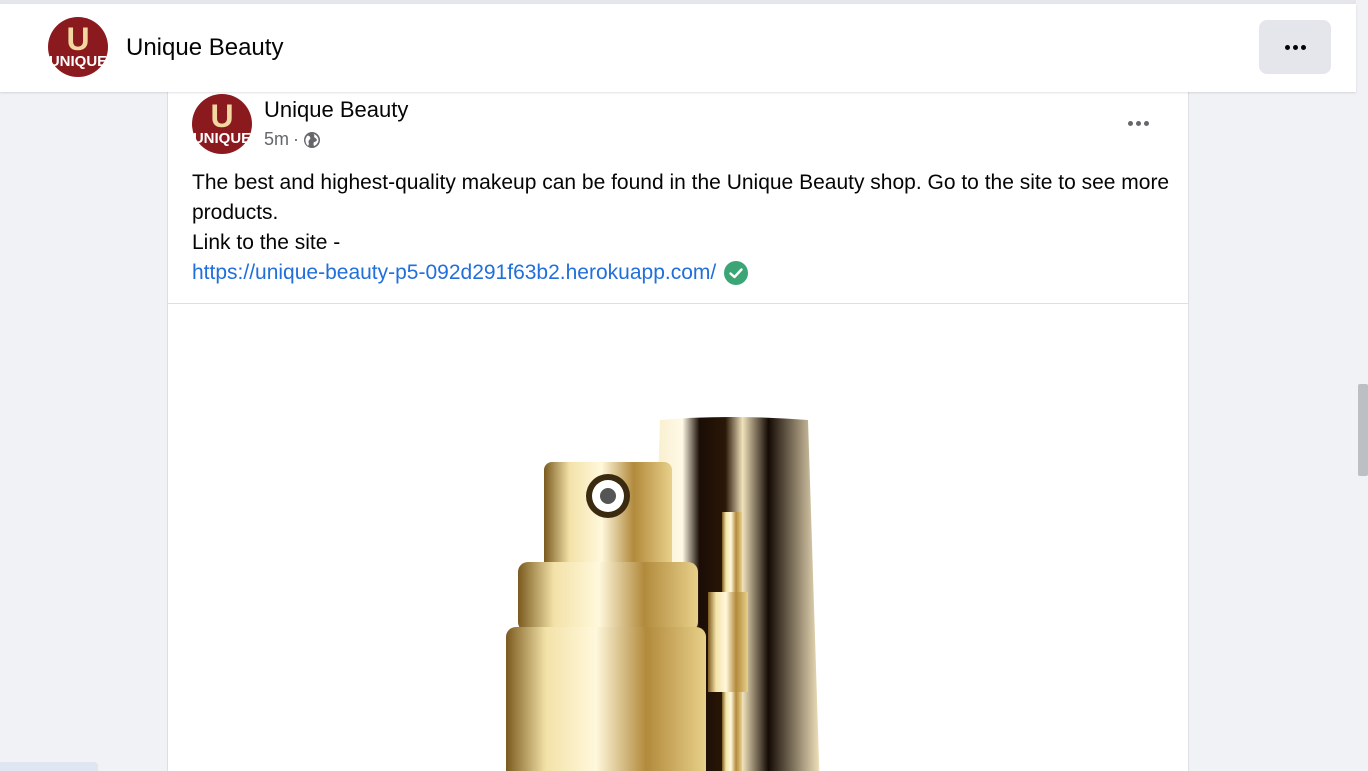 This screenshot has width=1368, height=771. Describe the element at coordinates (292, 139) in the screenshot. I see `post-meta: 5m ·` at that location.